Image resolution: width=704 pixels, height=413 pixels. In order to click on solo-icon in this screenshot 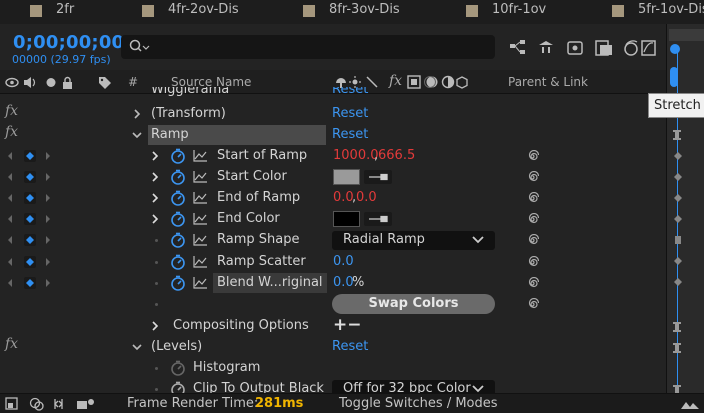, I will do `click(51, 82)`.